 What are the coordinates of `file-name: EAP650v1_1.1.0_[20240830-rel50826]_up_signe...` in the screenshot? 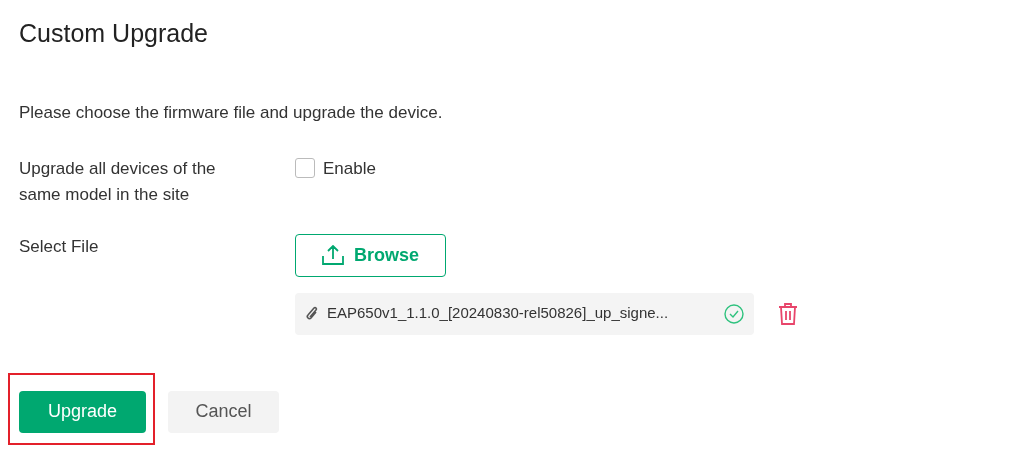 It's located at (498, 313).